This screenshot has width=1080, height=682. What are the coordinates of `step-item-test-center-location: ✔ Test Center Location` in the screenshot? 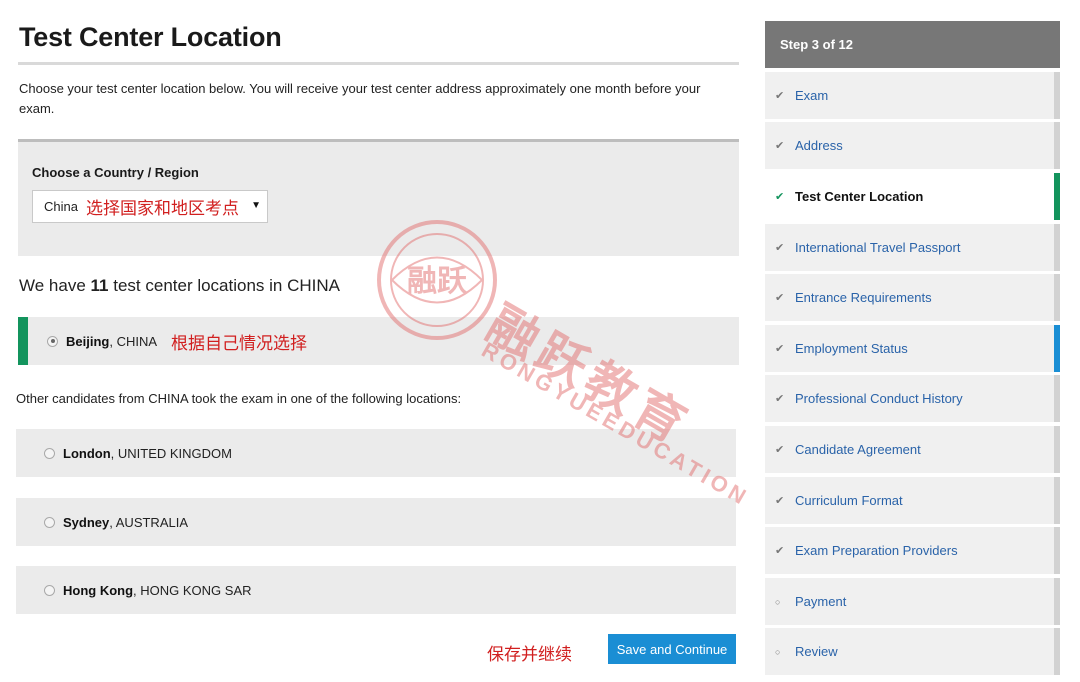 It's located at (912, 196).